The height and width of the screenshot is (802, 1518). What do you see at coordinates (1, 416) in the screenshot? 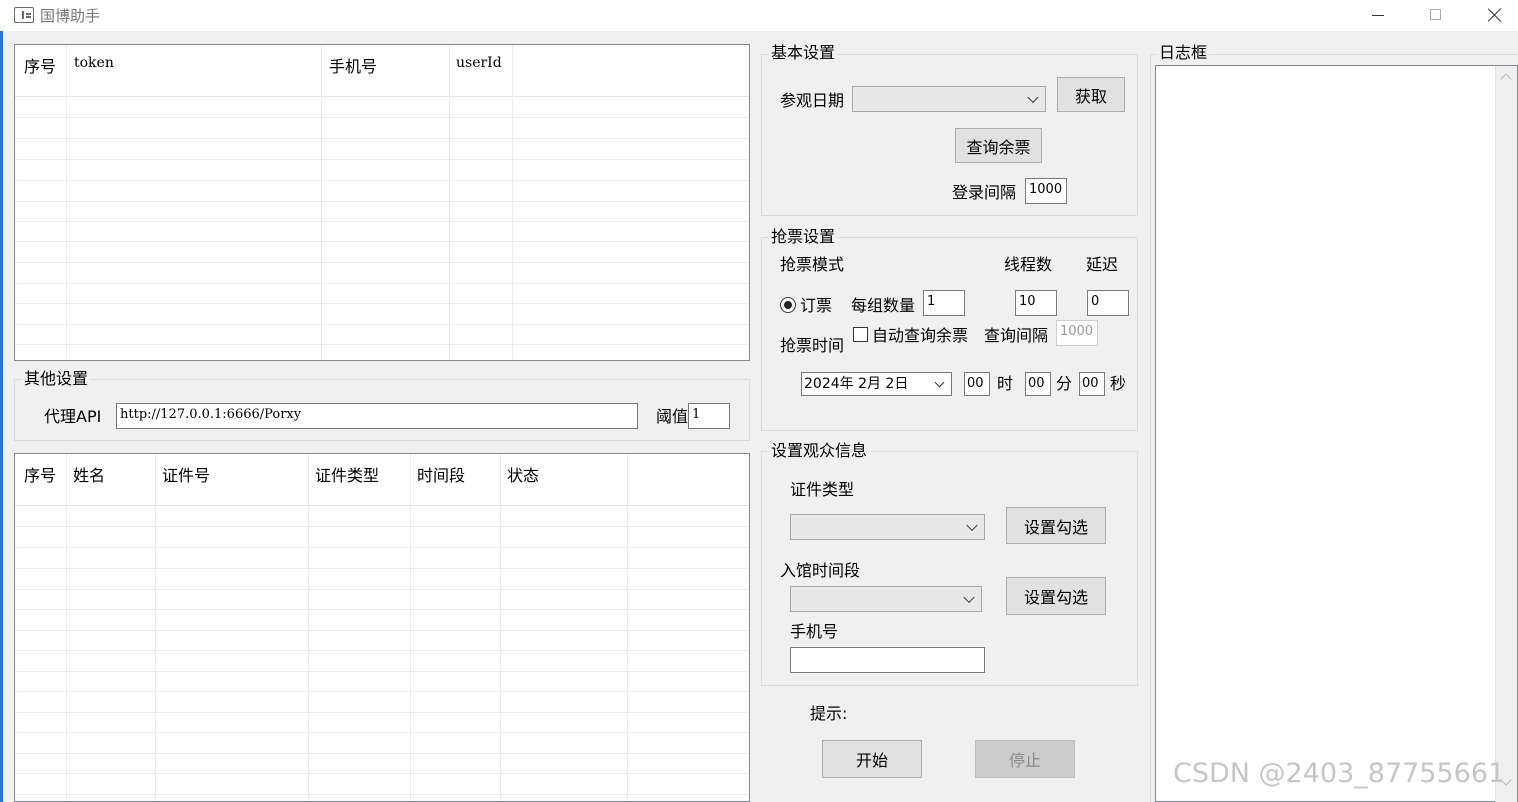
I see `window-edge` at bounding box center [1, 416].